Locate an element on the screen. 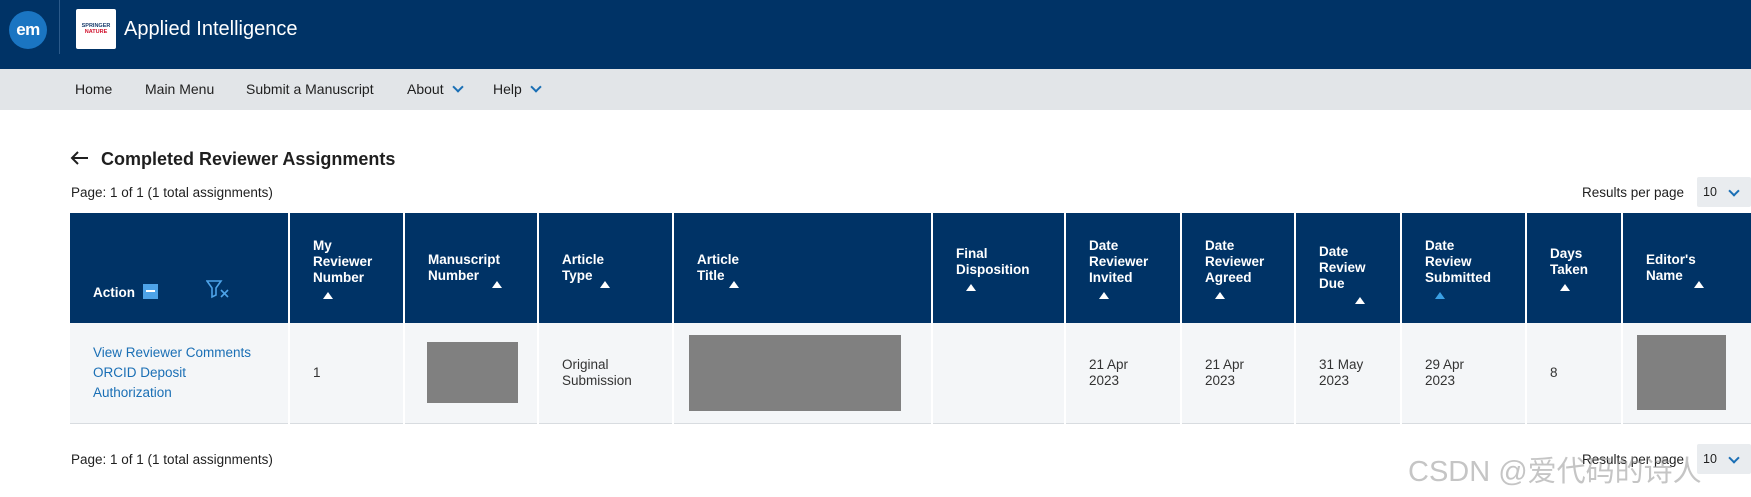 The image size is (1751, 497). cell-date-due: 31 May 2023 is located at coordinates (1348, 373).